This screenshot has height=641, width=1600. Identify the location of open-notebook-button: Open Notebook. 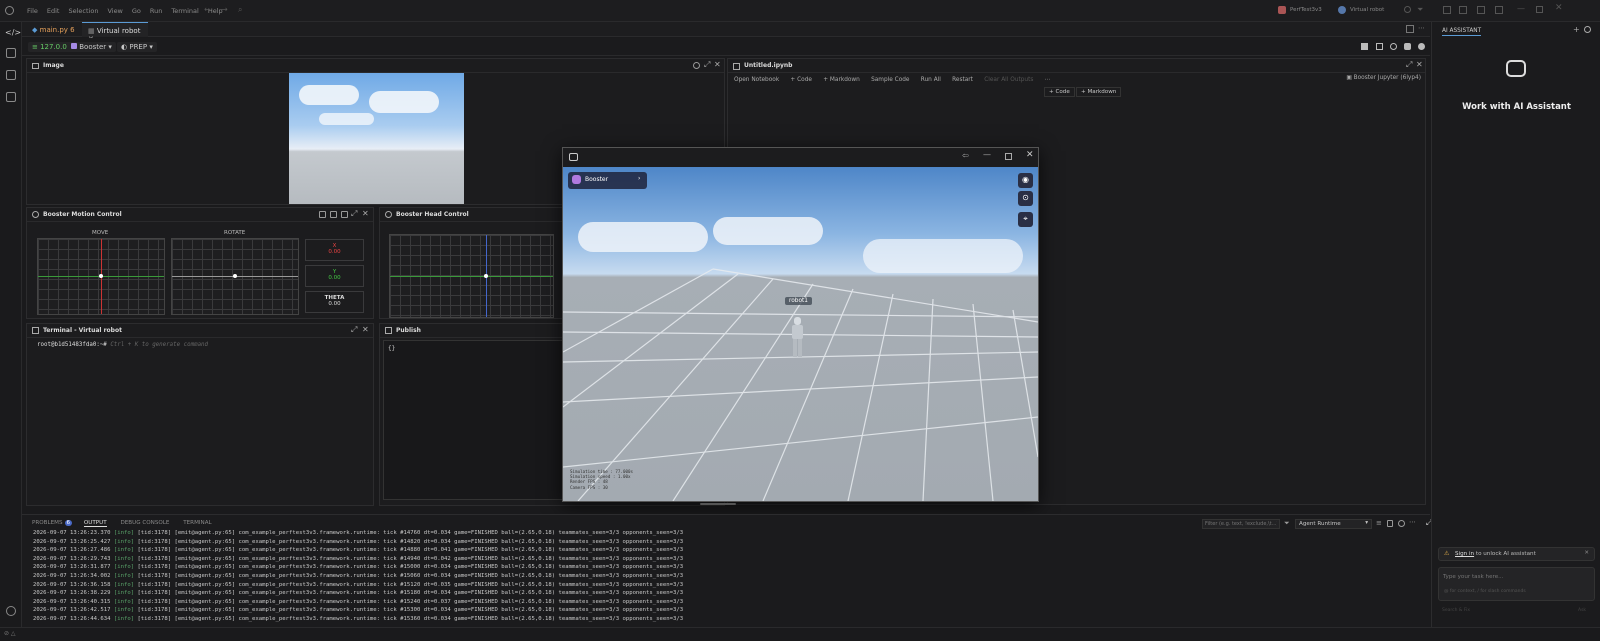
(756, 80).